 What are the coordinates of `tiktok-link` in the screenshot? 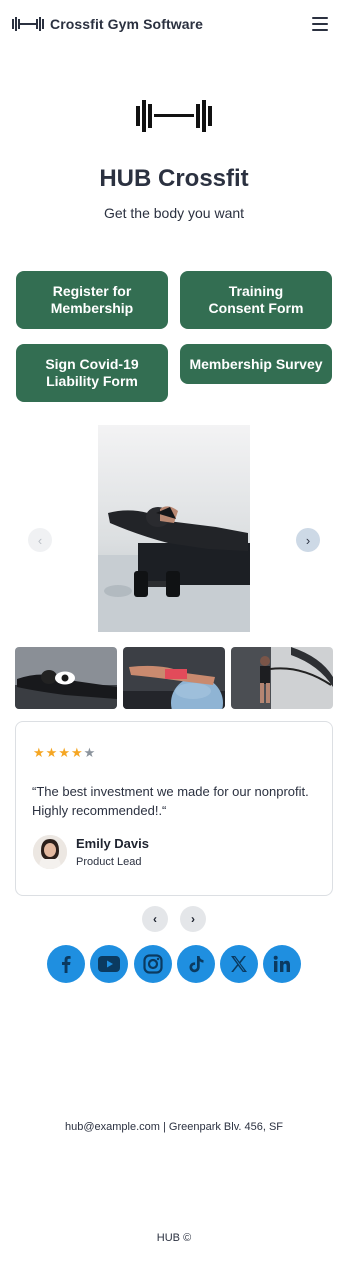 It's located at (196, 964).